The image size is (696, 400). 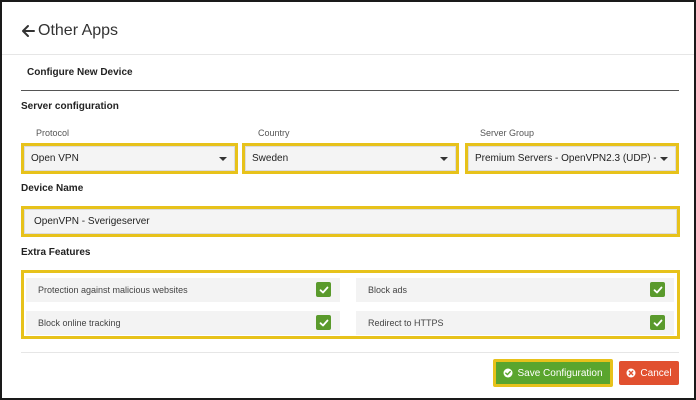 What do you see at coordinates (274, 133) in the screenshot?
I see `country-label: Country` at bounding box center [274, 133].